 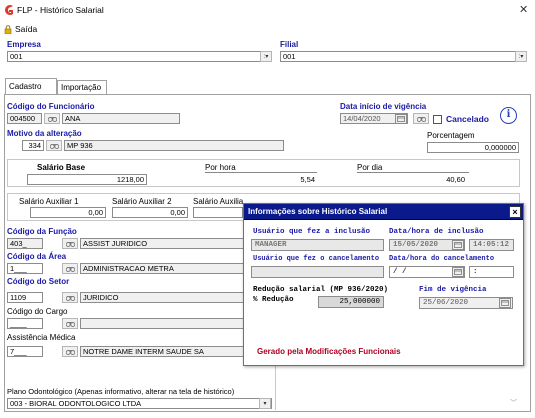 I want to click on medica-search-button, so click(x=70, y=351).